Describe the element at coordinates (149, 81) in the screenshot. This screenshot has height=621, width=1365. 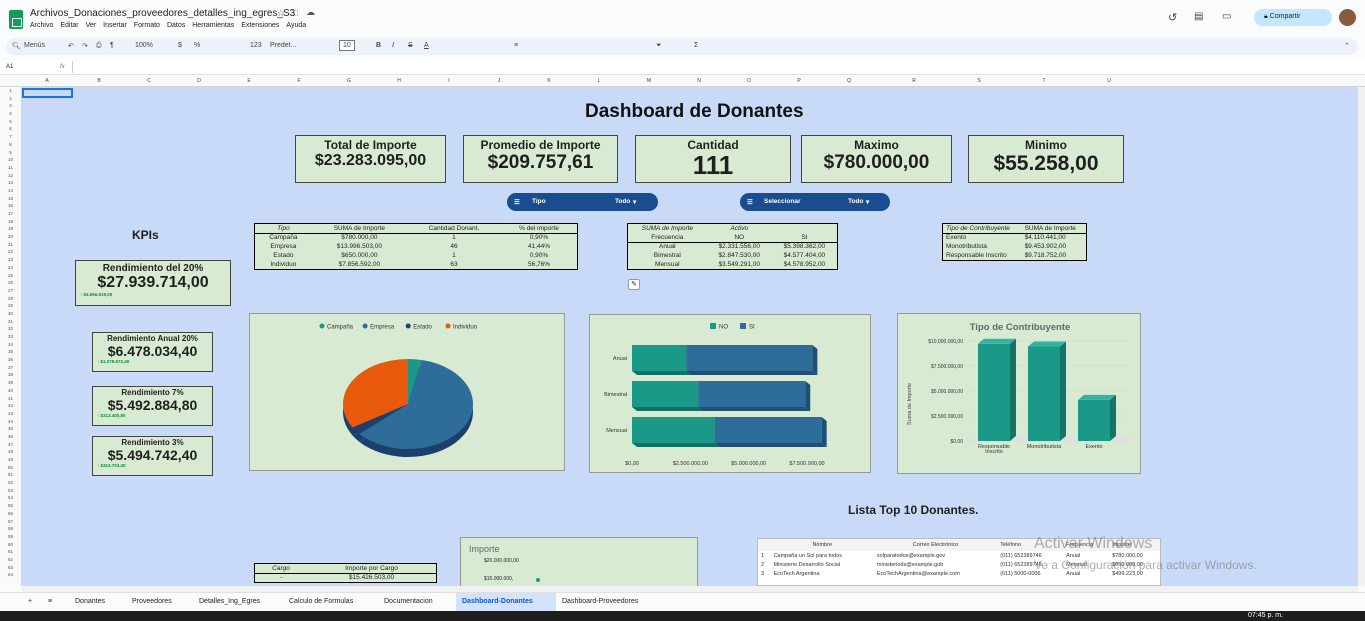
I see `column-header: C` at that location.